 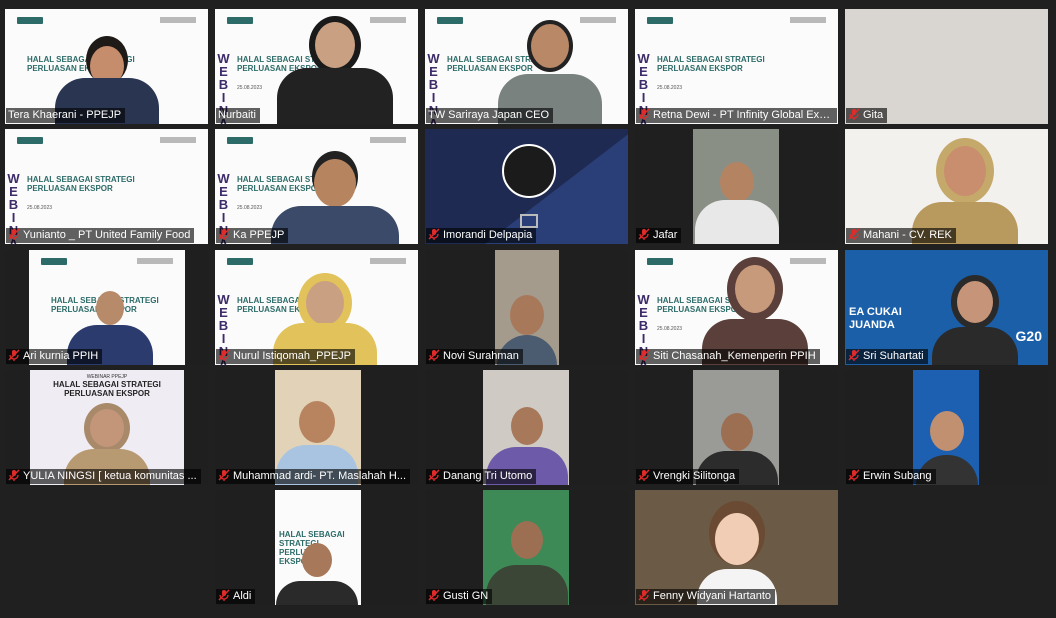 I want to click on participant-name: Nurbaiti, so click(x=238, y=115).